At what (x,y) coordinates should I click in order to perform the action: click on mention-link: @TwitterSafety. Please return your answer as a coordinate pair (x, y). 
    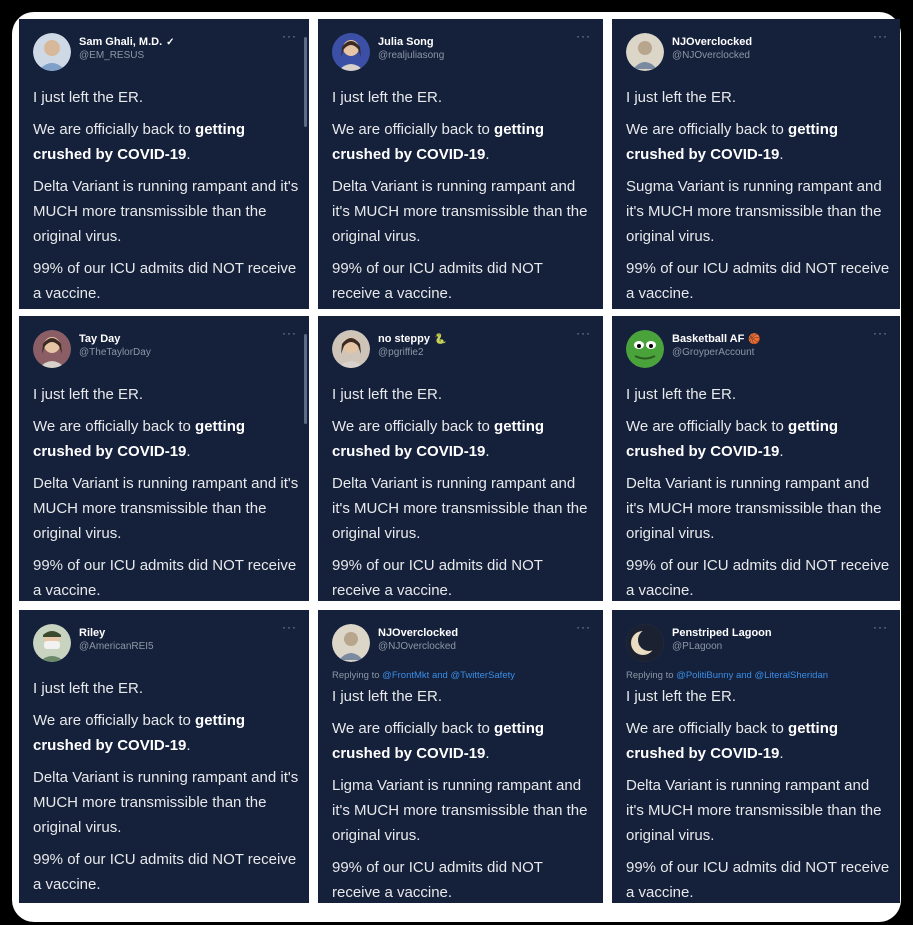
    Looking at the image, I should click on (482, 675).